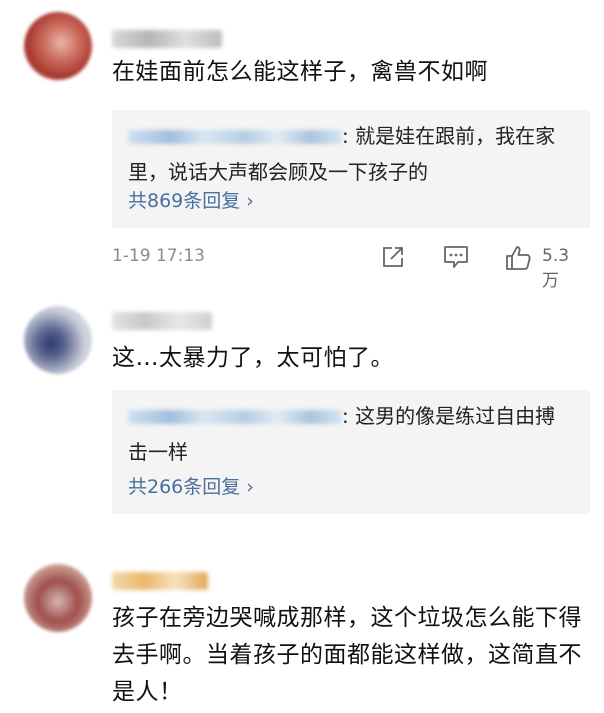 This screenshot has height=713, width=604. What do you see at coordinates (191, 199) in the screenshot?
I see `reply-count-link: 共869条回复 ›` at bounding box center [191, 199].